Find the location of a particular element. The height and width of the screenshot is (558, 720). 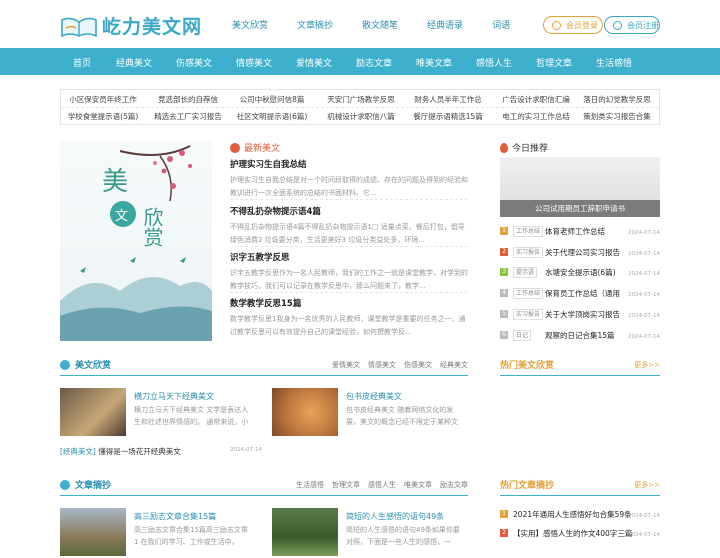

hot-title: 热门美文欣赏 is located at coordinates (527, 364).